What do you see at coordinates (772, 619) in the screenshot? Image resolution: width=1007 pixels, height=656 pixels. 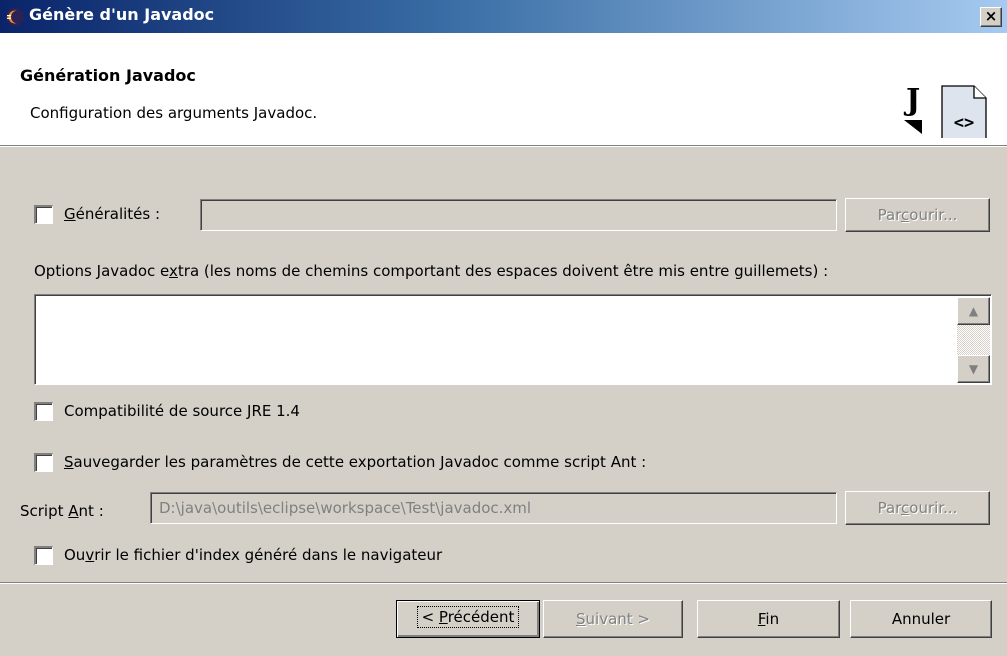 I see `finish-post: in` at bounding box center [772, 619].